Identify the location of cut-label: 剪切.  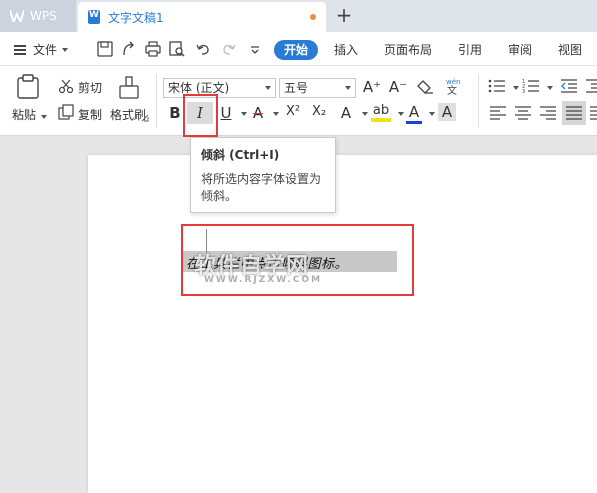
(90, 87).